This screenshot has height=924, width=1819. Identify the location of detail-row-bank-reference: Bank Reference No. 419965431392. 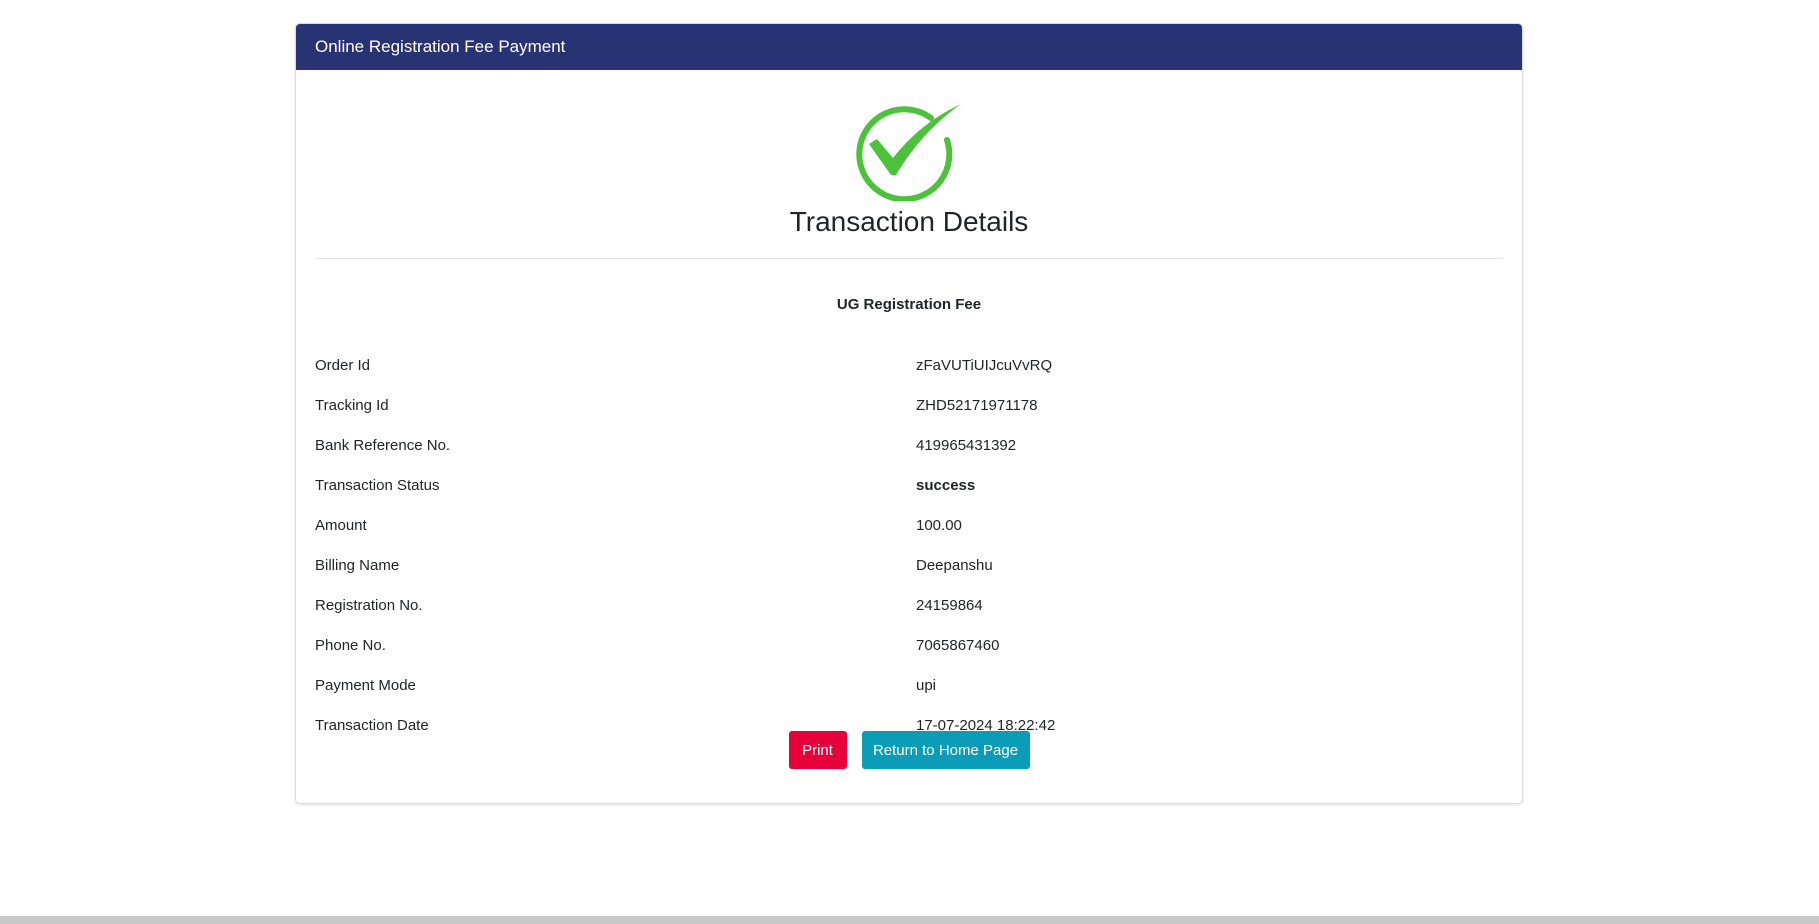
(909, 445).